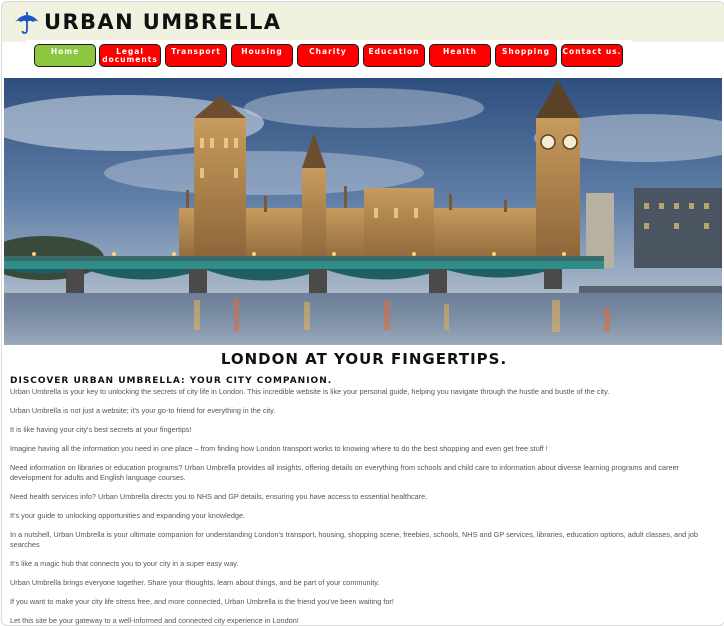 Image resolution: width=724 pixels, height=626 pixels. What do you see at coordinates (196, 55) in the screenshot?
I see `nav-transport: Transport` at bounding box center [196, 55].